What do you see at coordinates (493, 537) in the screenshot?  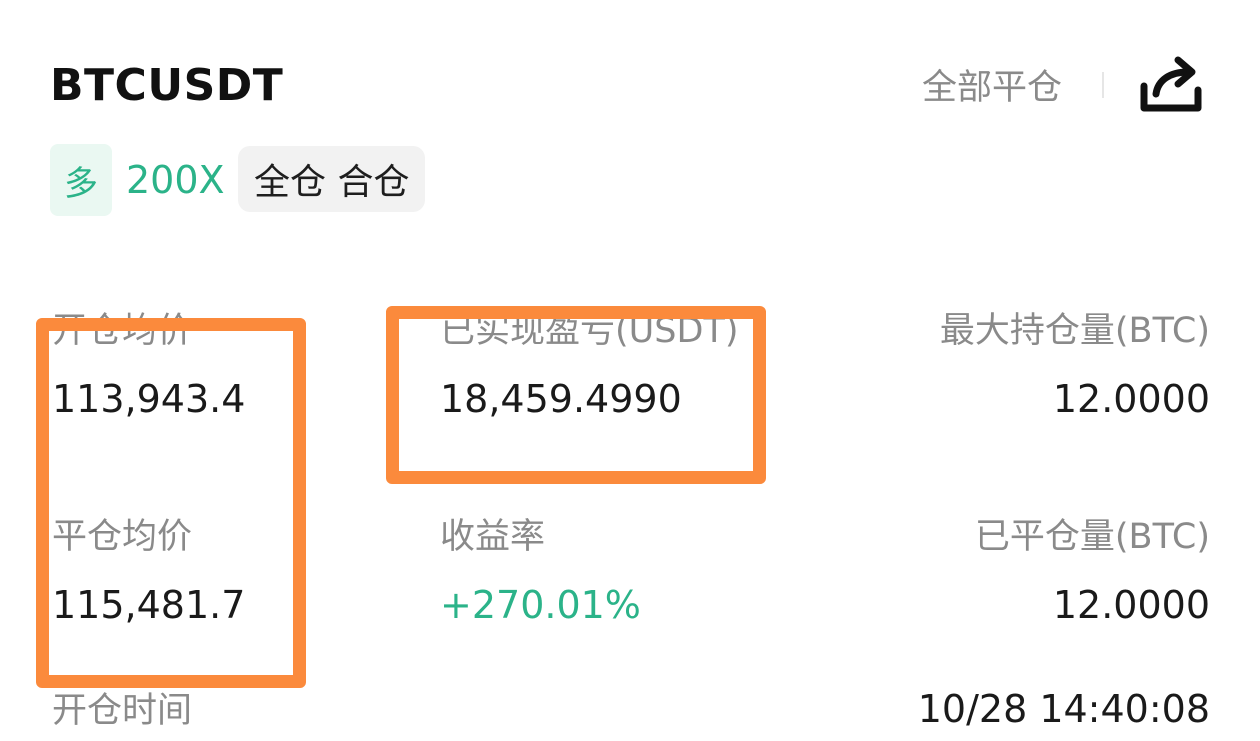 I see `roi-label: 收益率` at bounding box center [493, 537].